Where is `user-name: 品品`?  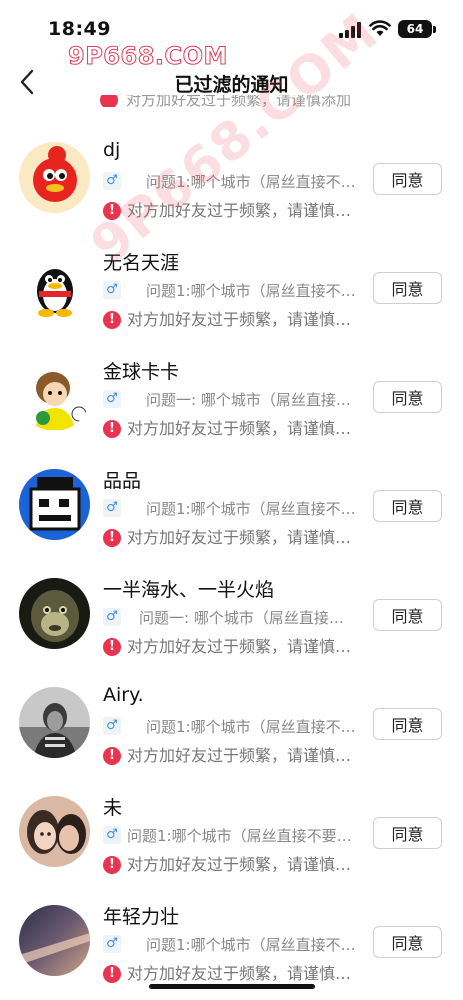 user-name: 品品 is located at coordinates (122, 481).